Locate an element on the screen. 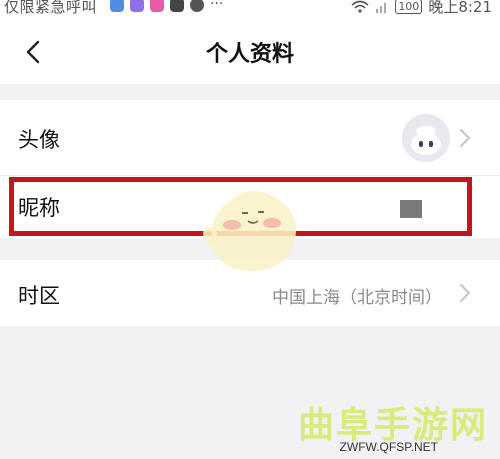 Image resolution: width=500 pixels, height=459 pixels. timezone-label: 时区 is located at coordinates (39, 296).